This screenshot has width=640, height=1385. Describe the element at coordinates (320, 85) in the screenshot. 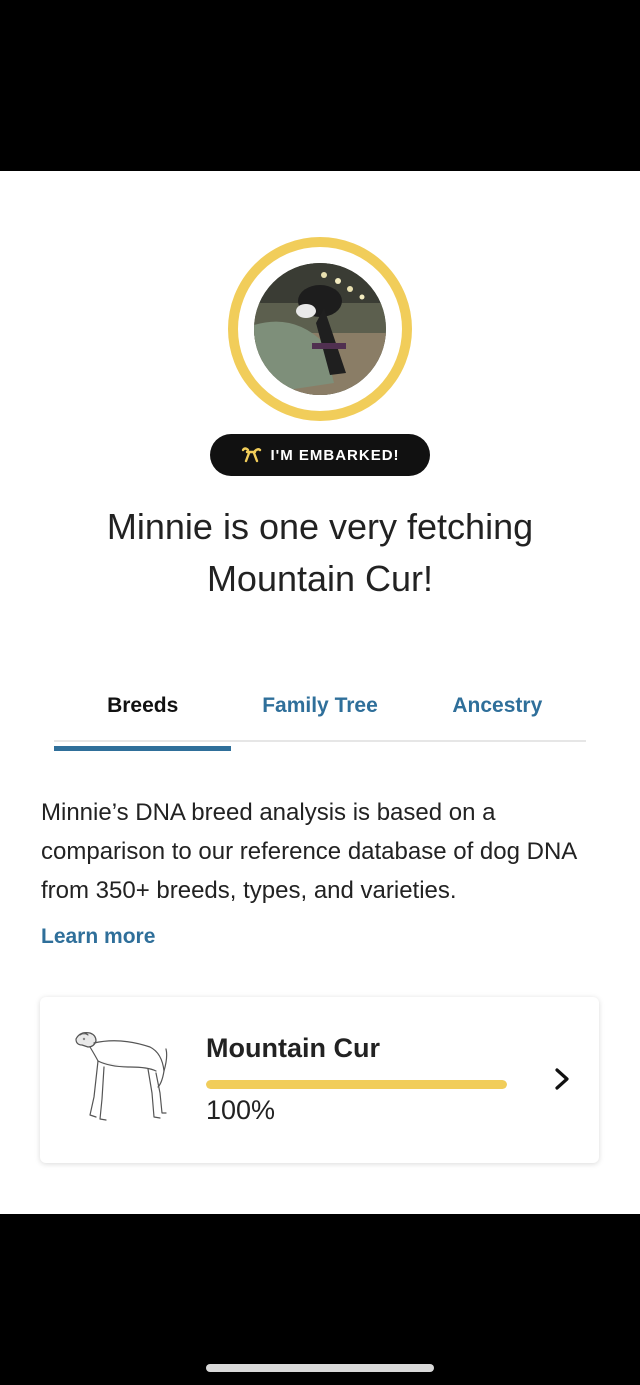

I see `status-bar-area` at that location.